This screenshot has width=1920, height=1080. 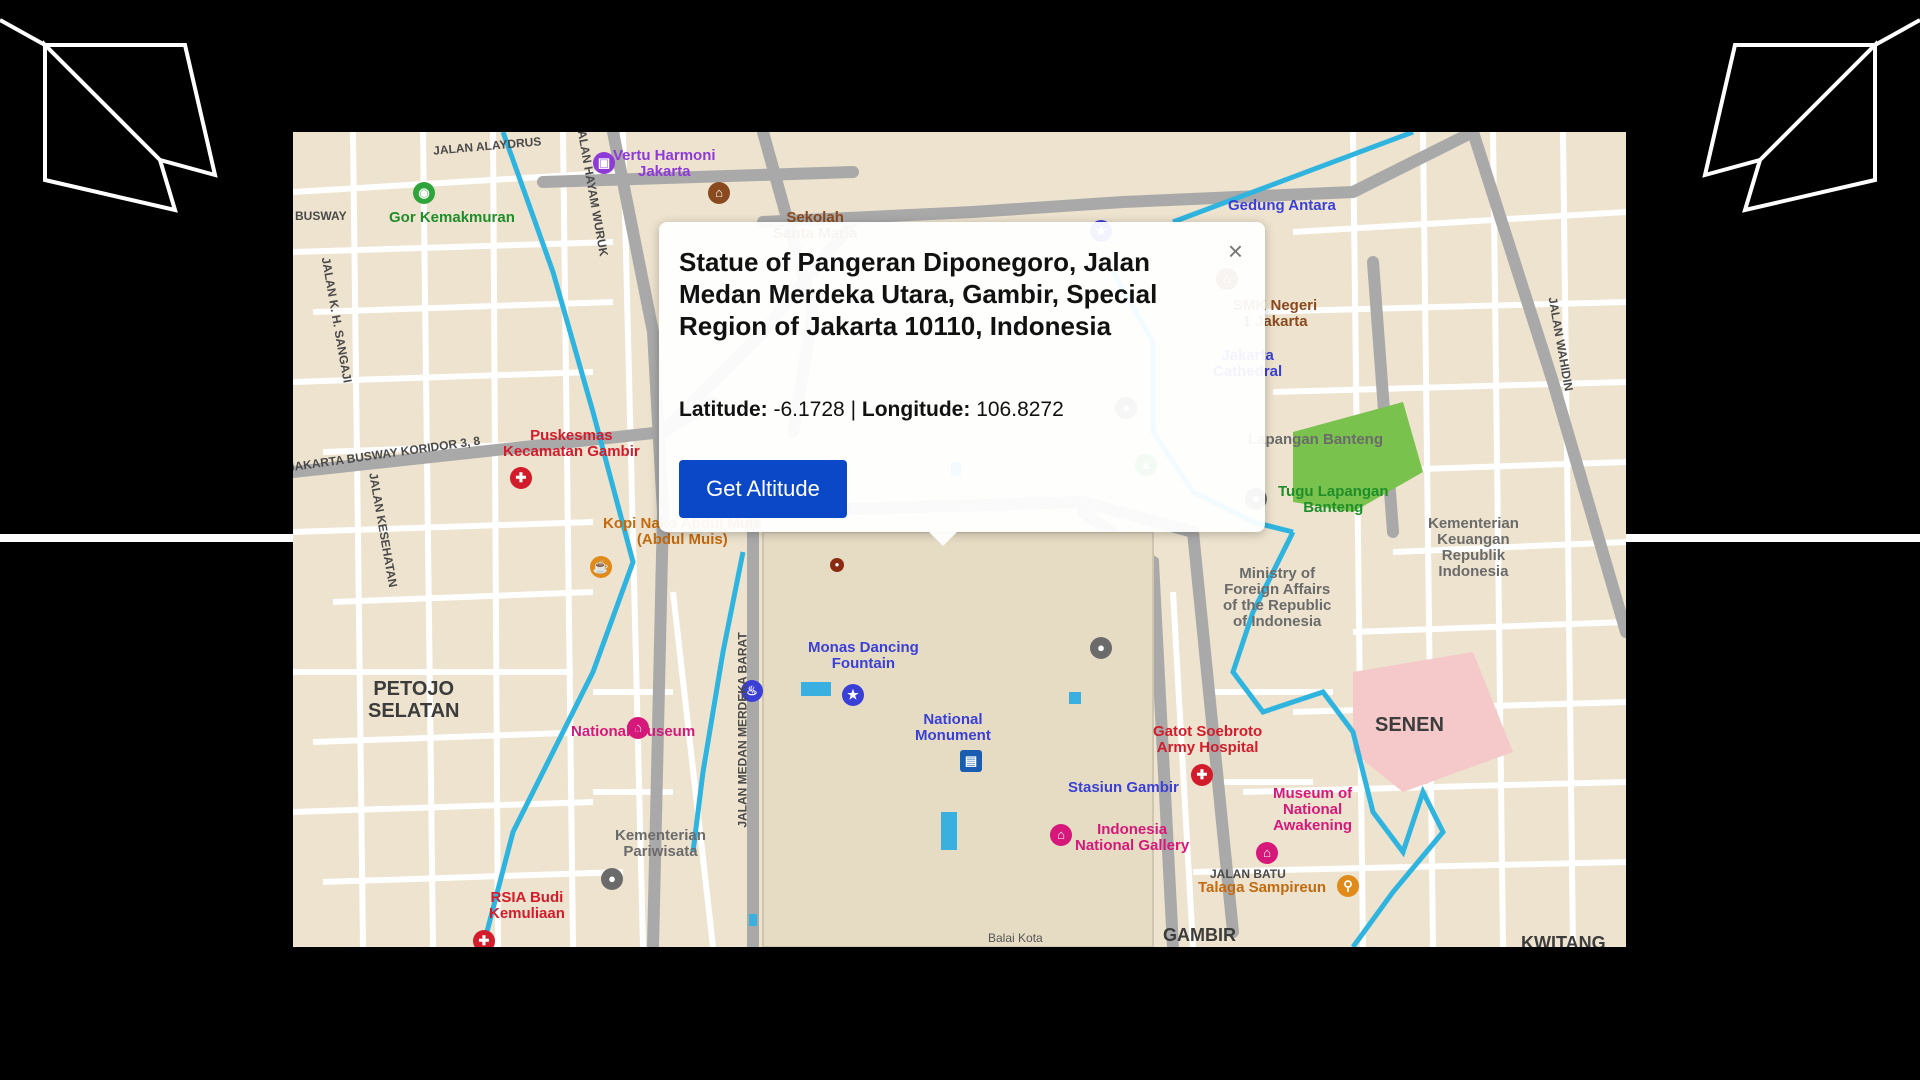 I want to click on restaurant-pin-icon: ⚲, so click(x=1348, y=886).